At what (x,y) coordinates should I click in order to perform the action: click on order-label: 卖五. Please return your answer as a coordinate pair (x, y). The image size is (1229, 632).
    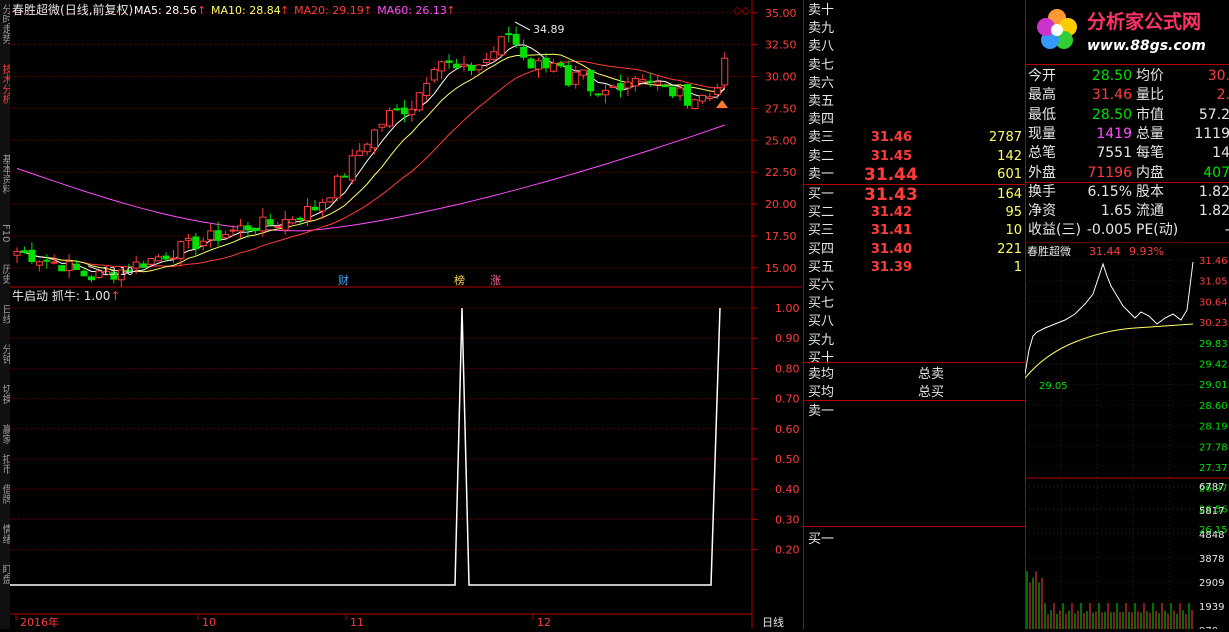
    Looking at the image, I should click on (821, 101).